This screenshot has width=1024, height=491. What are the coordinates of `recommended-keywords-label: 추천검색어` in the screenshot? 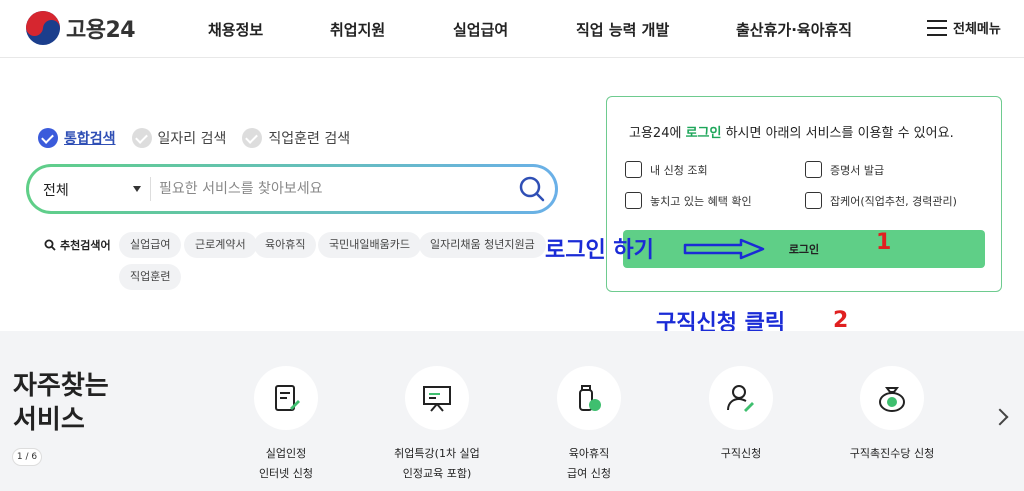 It's located at (77, 245).